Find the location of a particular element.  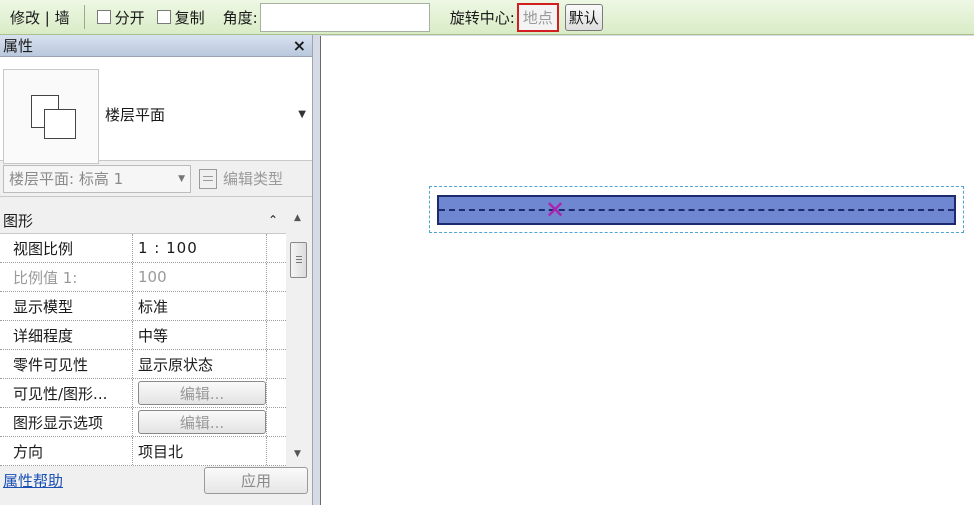

table-row: 比例值 1: 100 is located at coordinates (143, 277).